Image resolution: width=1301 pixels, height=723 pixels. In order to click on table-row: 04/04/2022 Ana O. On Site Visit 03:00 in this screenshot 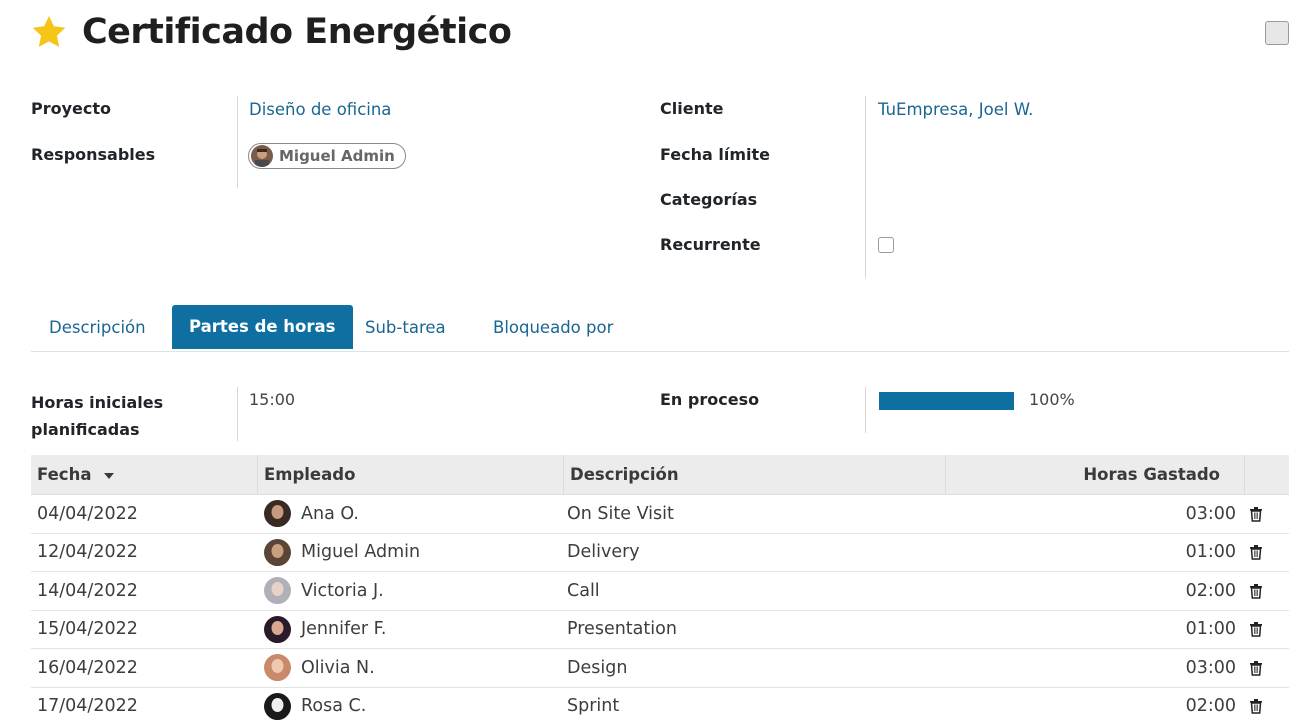, I will do `click(660, 514)`.